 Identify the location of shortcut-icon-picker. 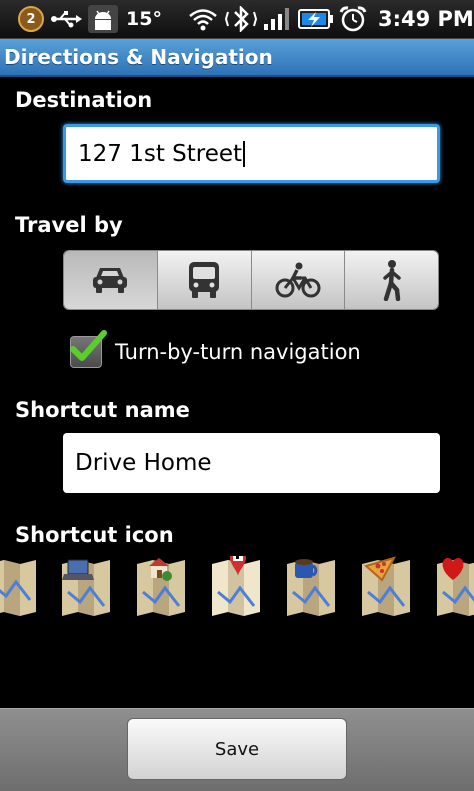
(237, 584).